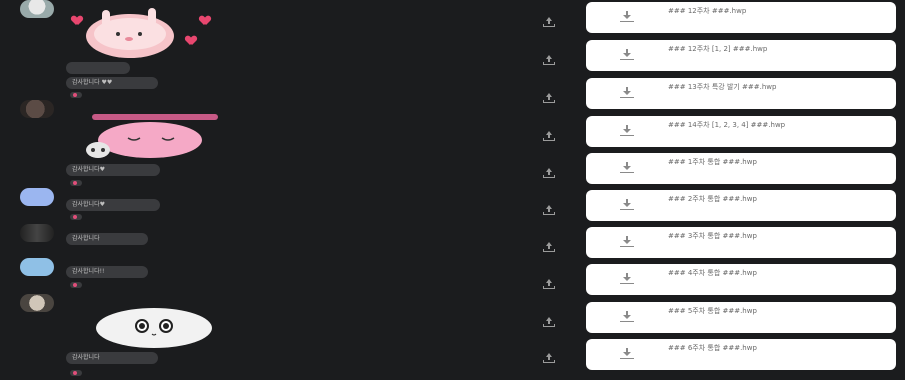 This screenshot has height=380, width=905. What do you see at coordinates (741, 168) in the screenshot?
I see `file-card: ### 1주차 통합 ###.hwp` at bounding box center [741, 168].